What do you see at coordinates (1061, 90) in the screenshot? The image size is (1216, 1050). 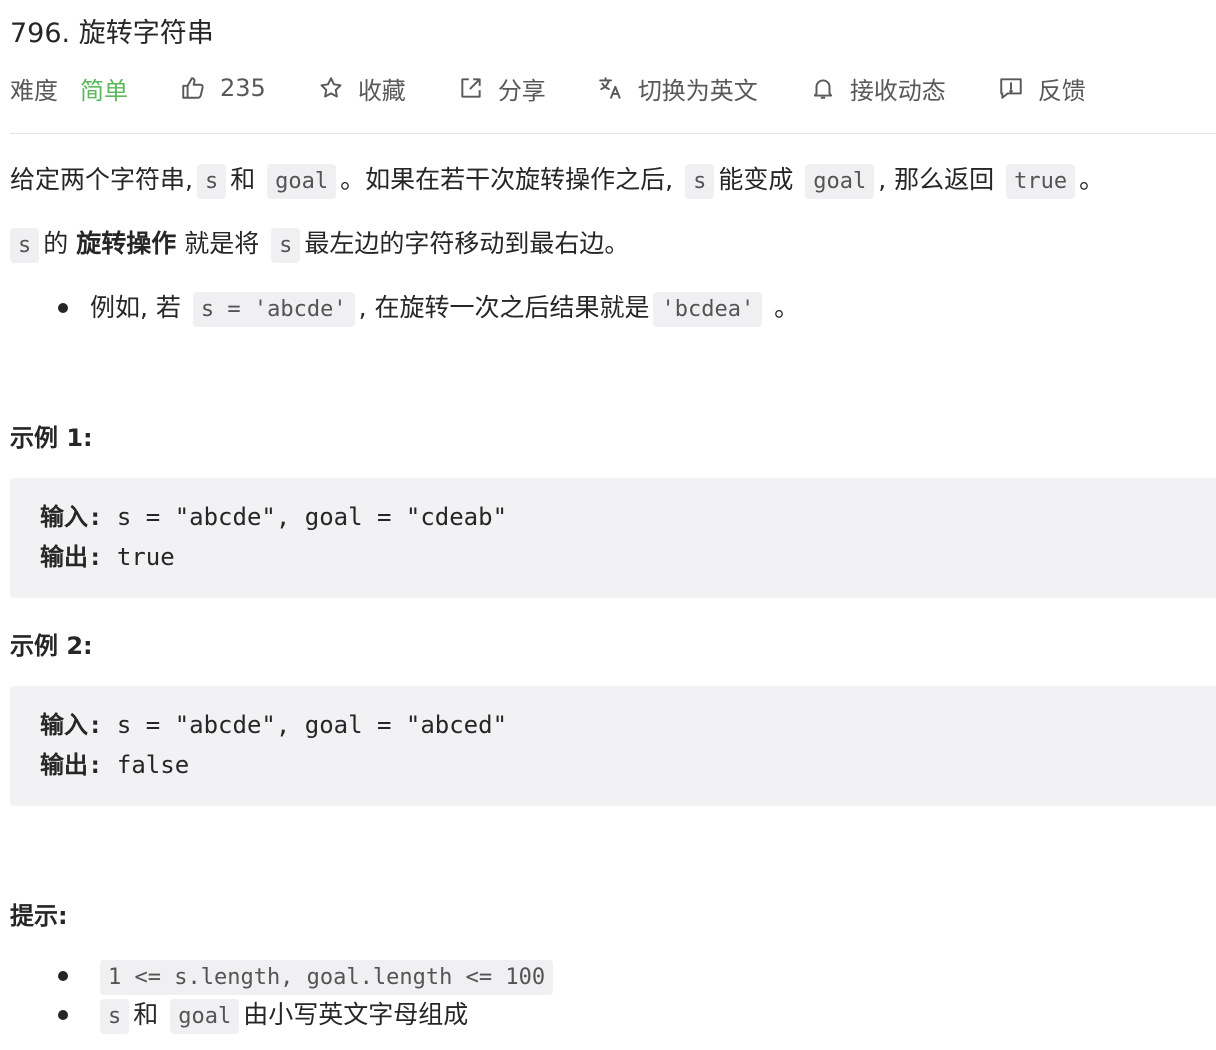 I see `feedback-label: 反馈` at bounding box center [1061, 90].